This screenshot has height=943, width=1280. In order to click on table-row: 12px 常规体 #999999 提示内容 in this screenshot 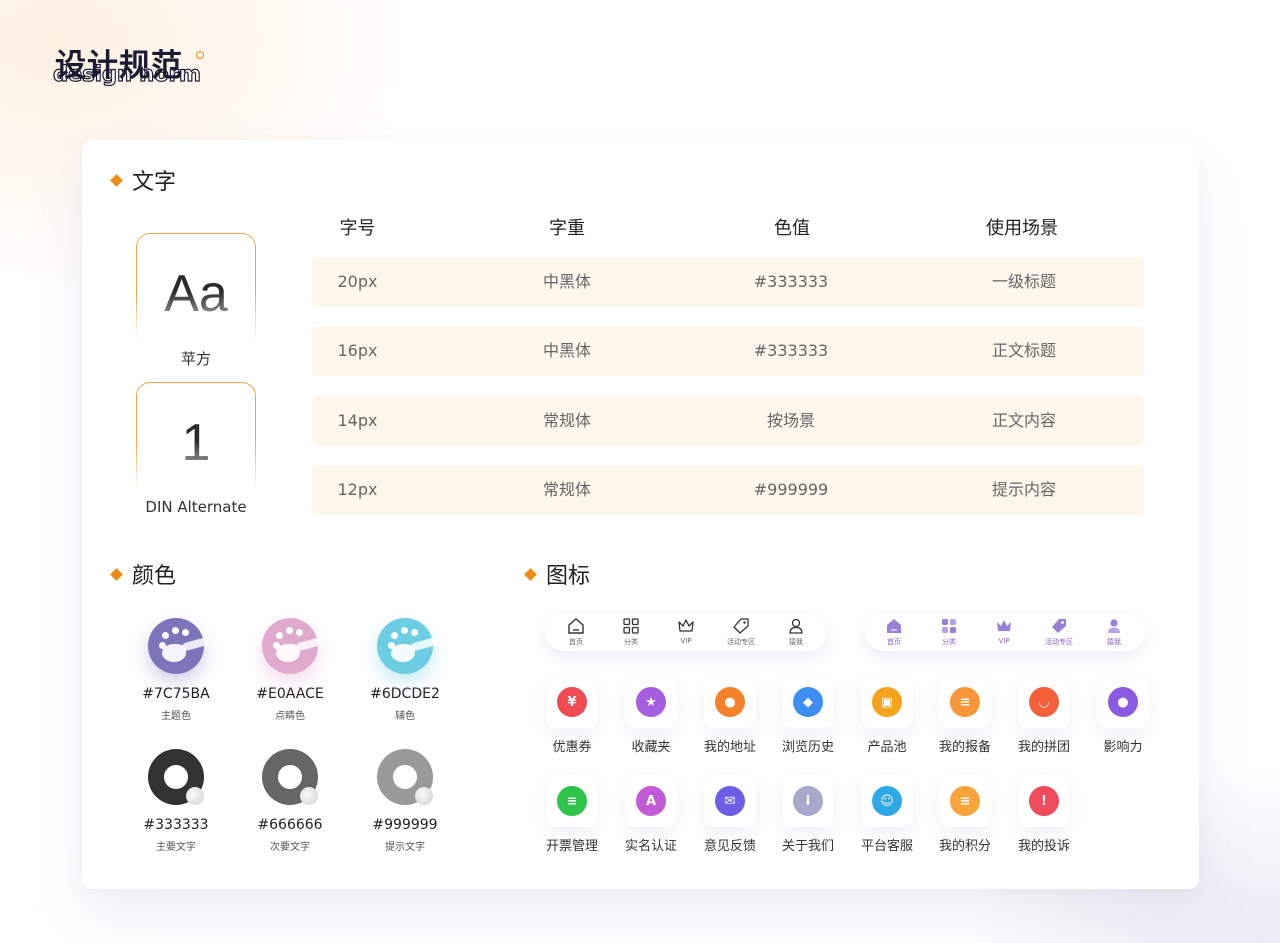, I will do `click(728, 490)`.